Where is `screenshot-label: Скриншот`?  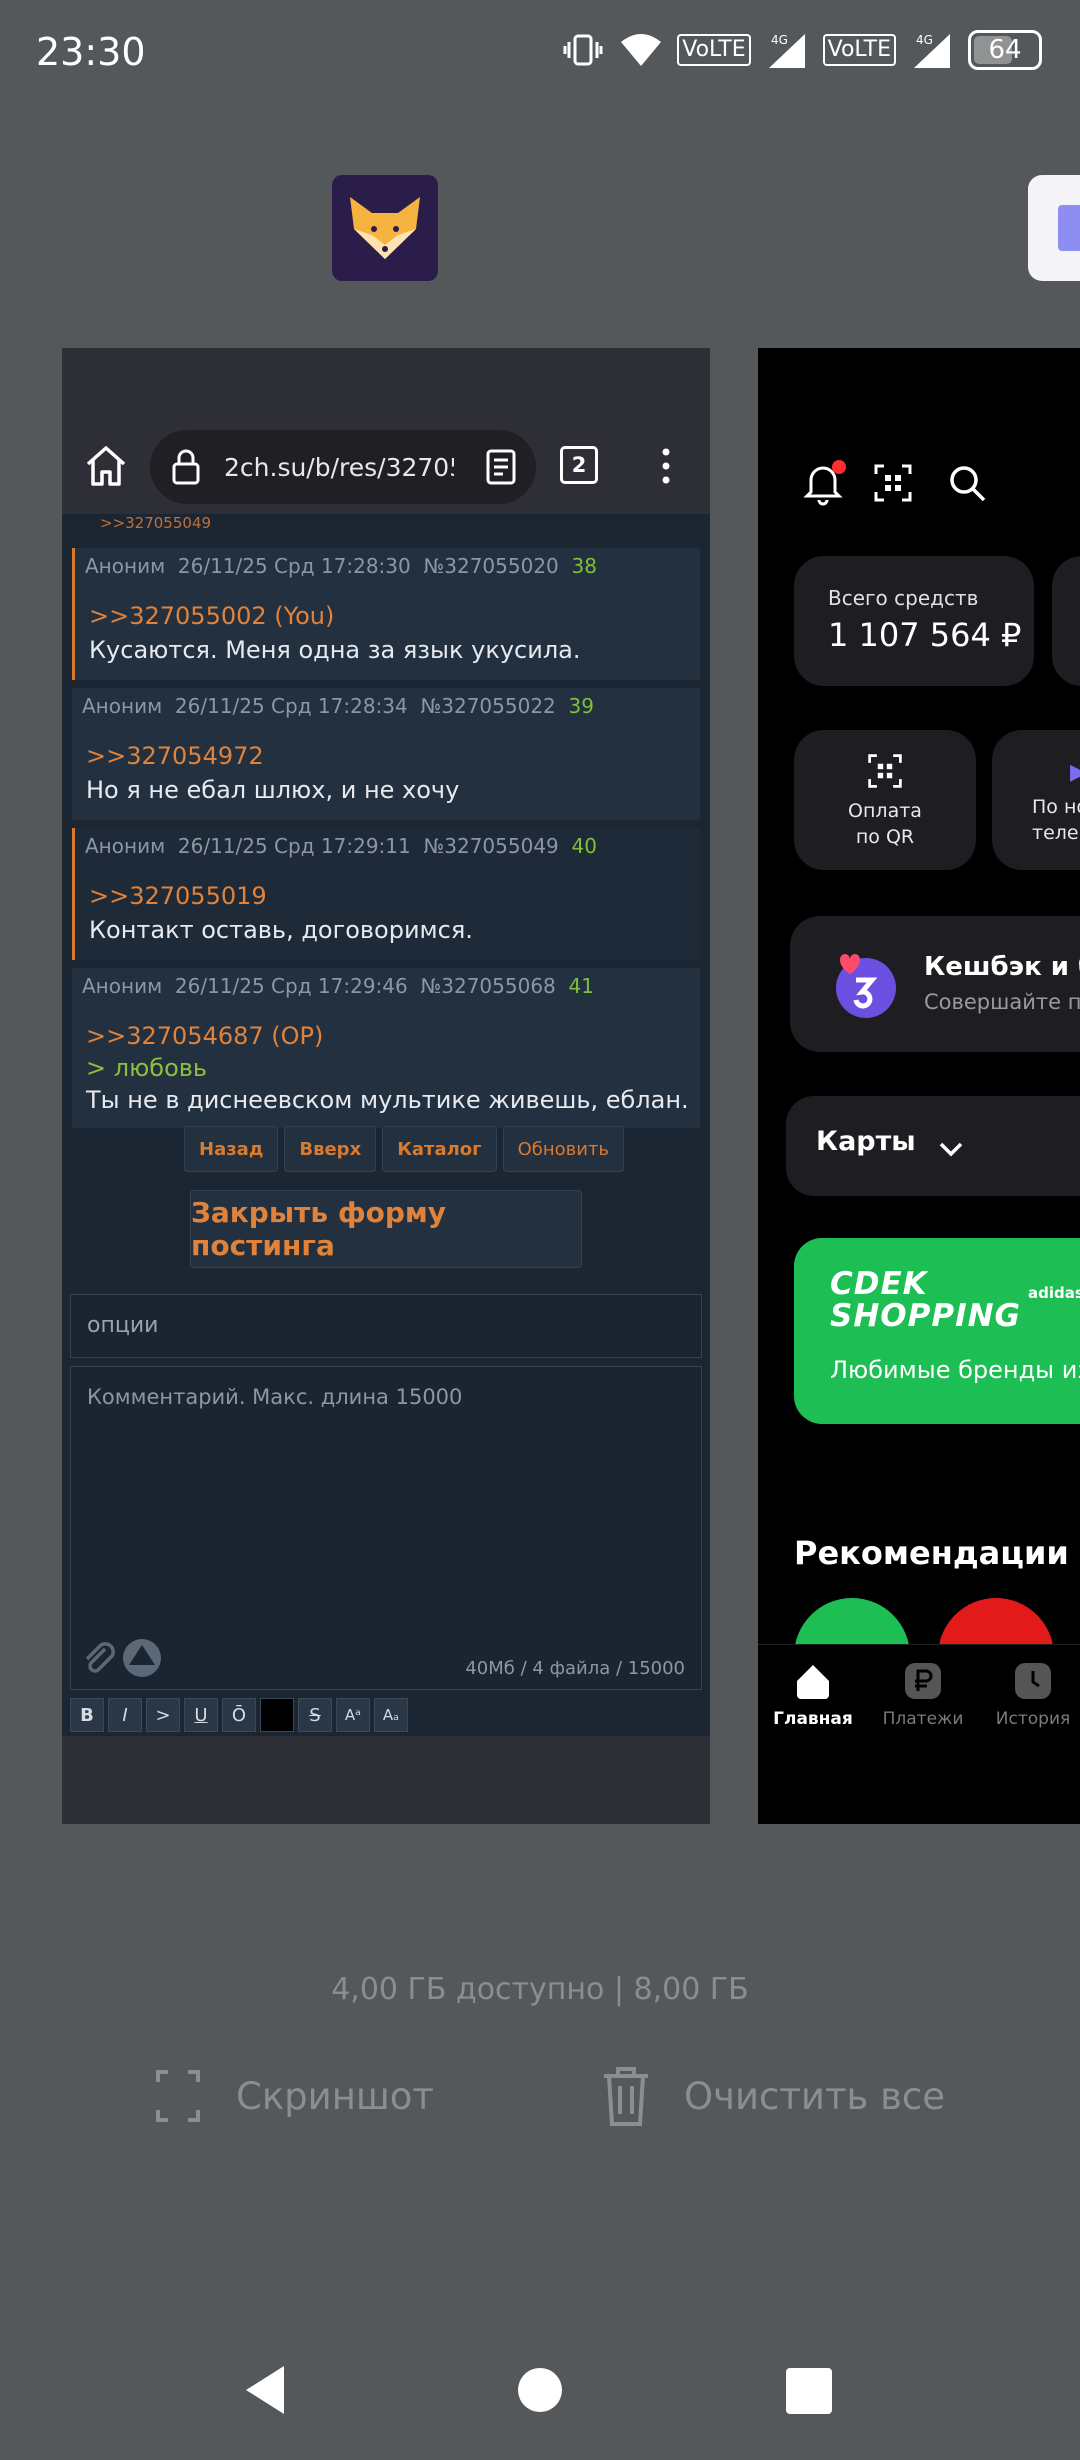 screenshot-label: Скриншот is located at coordinates (335, 2096).